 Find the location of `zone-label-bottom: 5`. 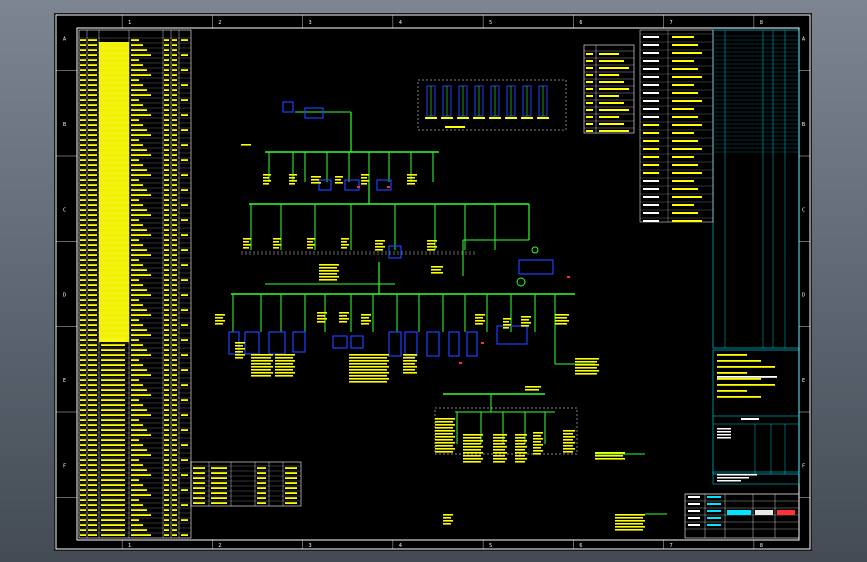

zone-label-bottom: 5 is located at coordinates (490, 546).